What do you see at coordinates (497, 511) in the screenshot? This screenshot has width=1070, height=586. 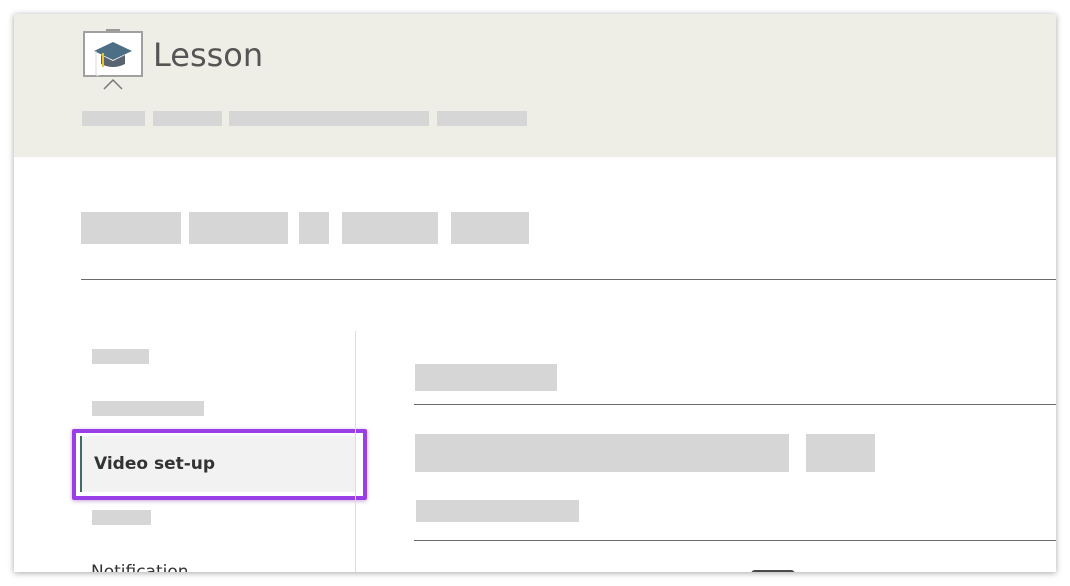 I see `field-label` at bounding box center [497, 511].